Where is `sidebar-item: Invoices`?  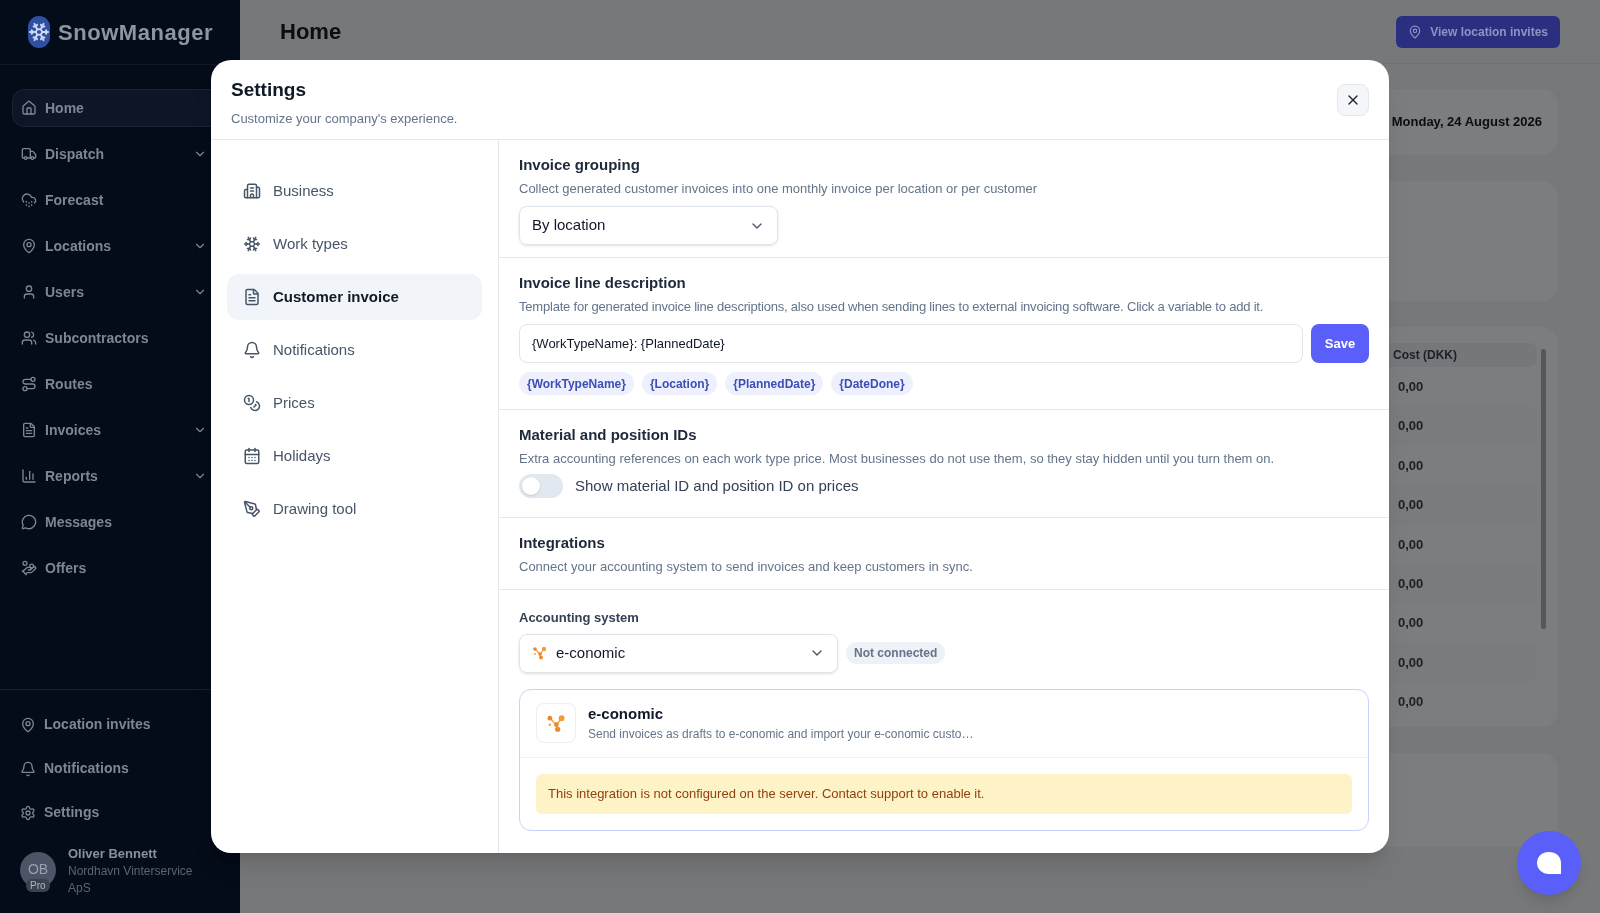 sidebar-item: Invoices is located at coordinates (120, 430).